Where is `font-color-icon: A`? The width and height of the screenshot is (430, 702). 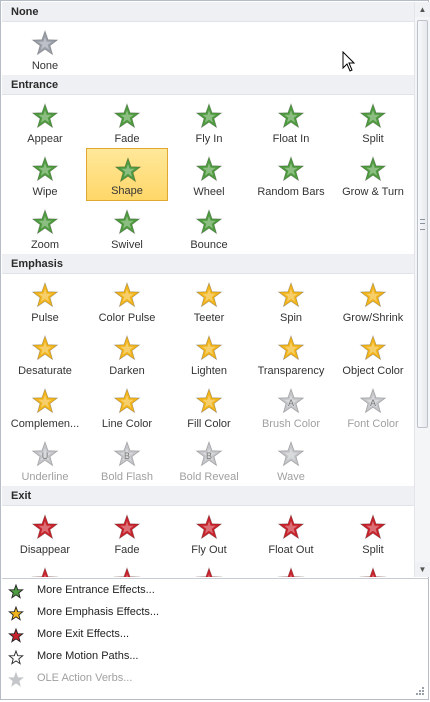 font-color-icon: A is located at coordinates (373, 400).